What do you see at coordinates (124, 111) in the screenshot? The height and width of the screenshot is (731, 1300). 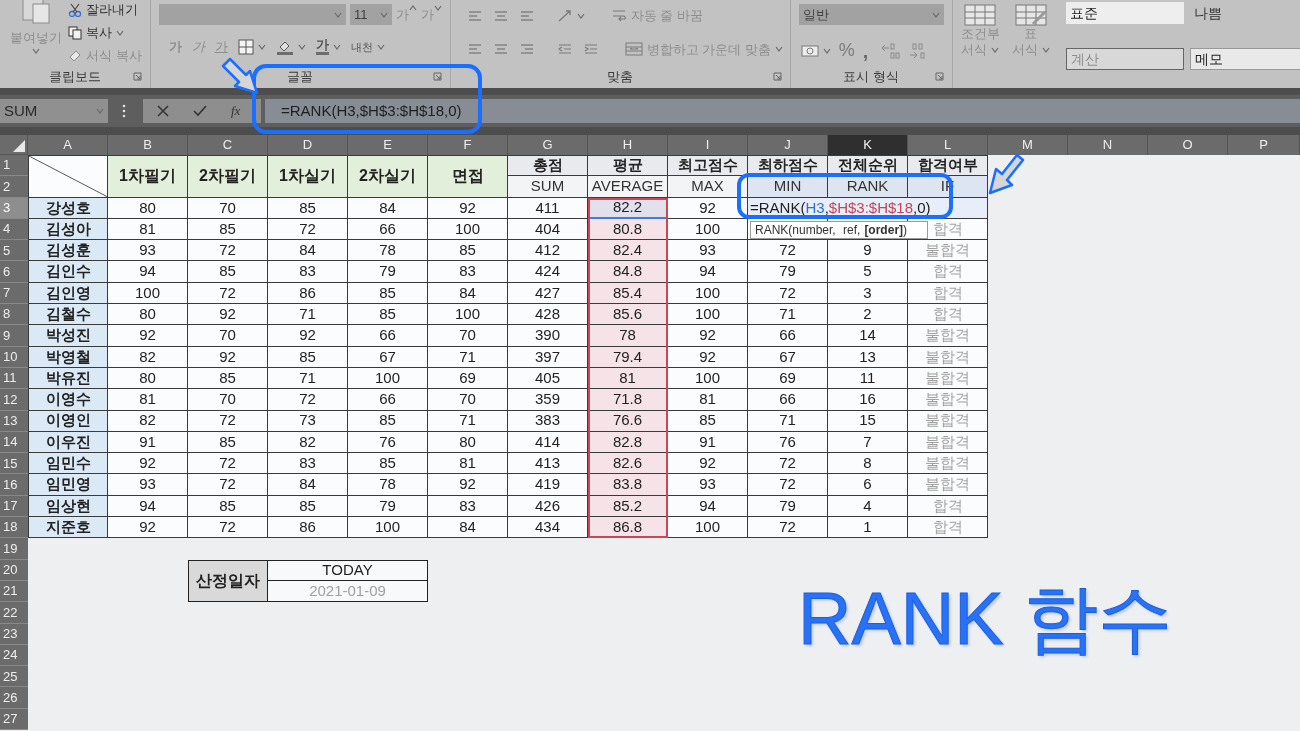 I see `more-options-icon` at bounding box center [124, 111].